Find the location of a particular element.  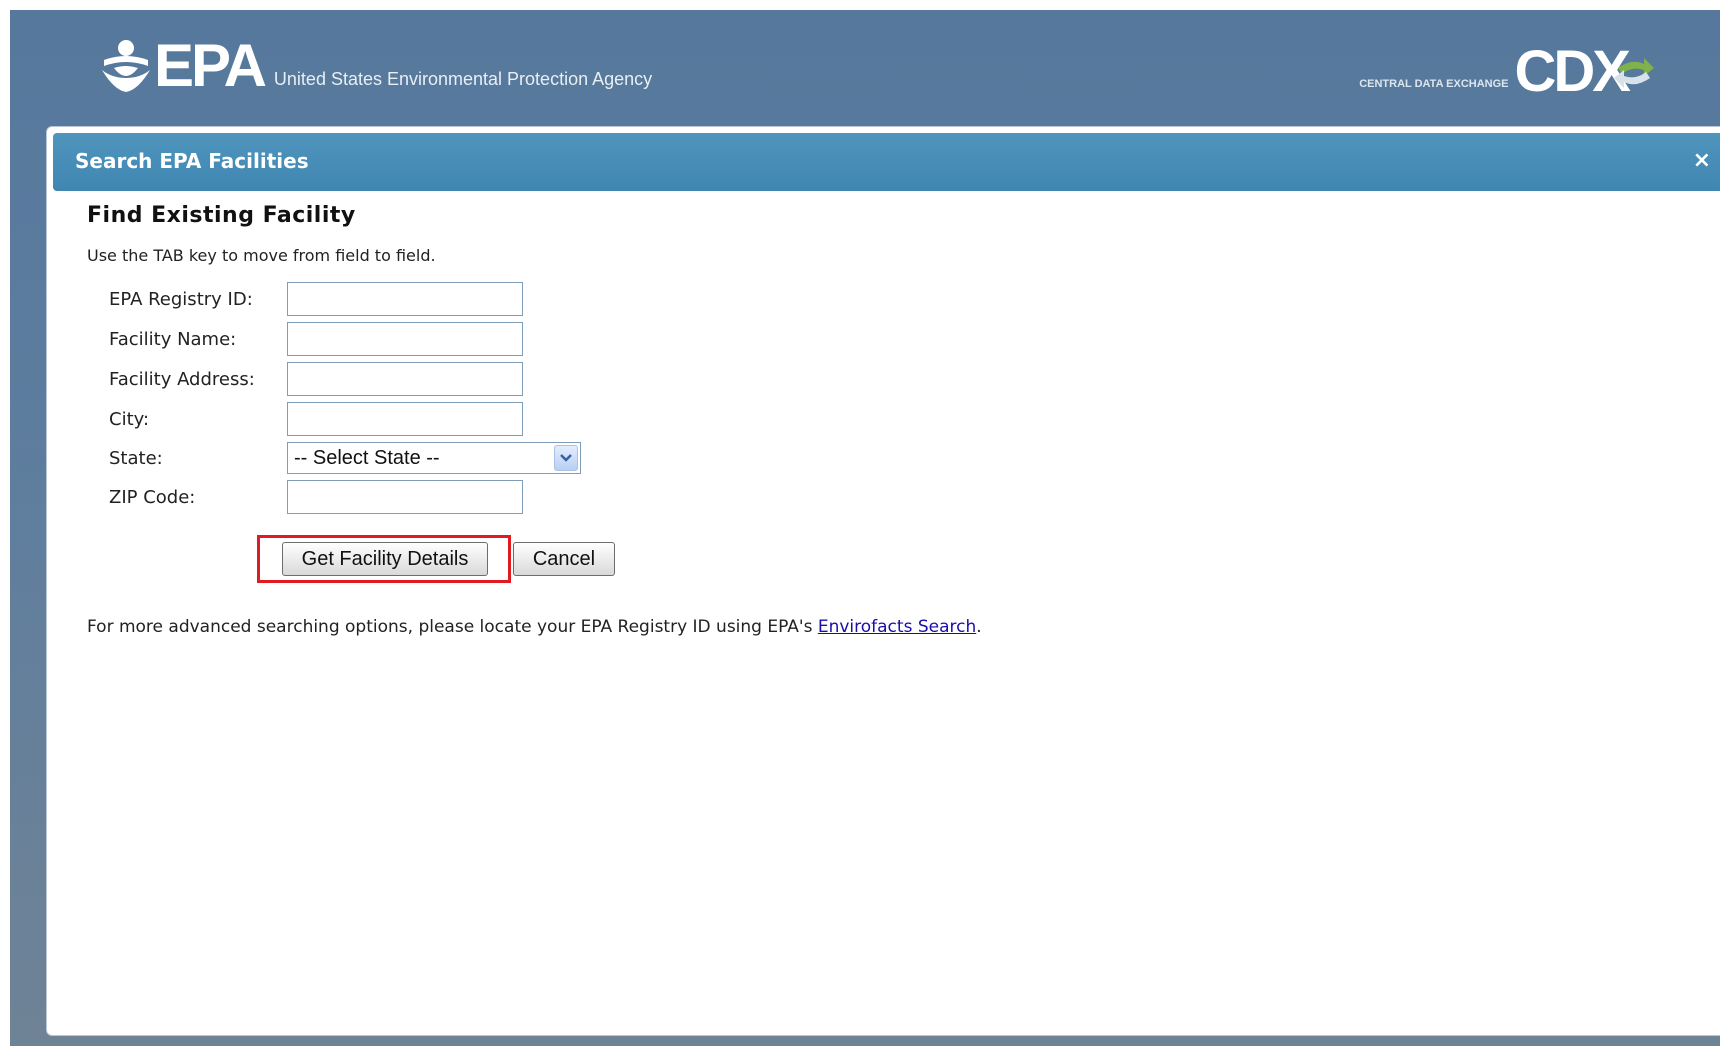

zip-row: ZIP Code: is located at coordinates (316, 497).